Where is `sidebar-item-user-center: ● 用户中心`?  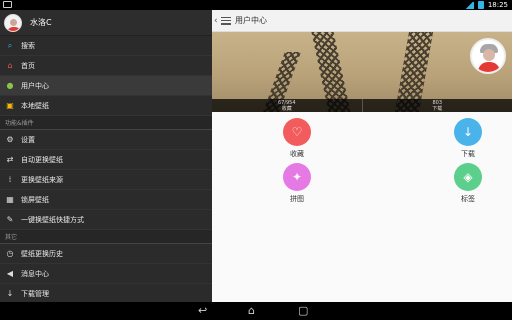 sidebar-item-user-center: ● 用户中心 is located at coordinates (106, 86).